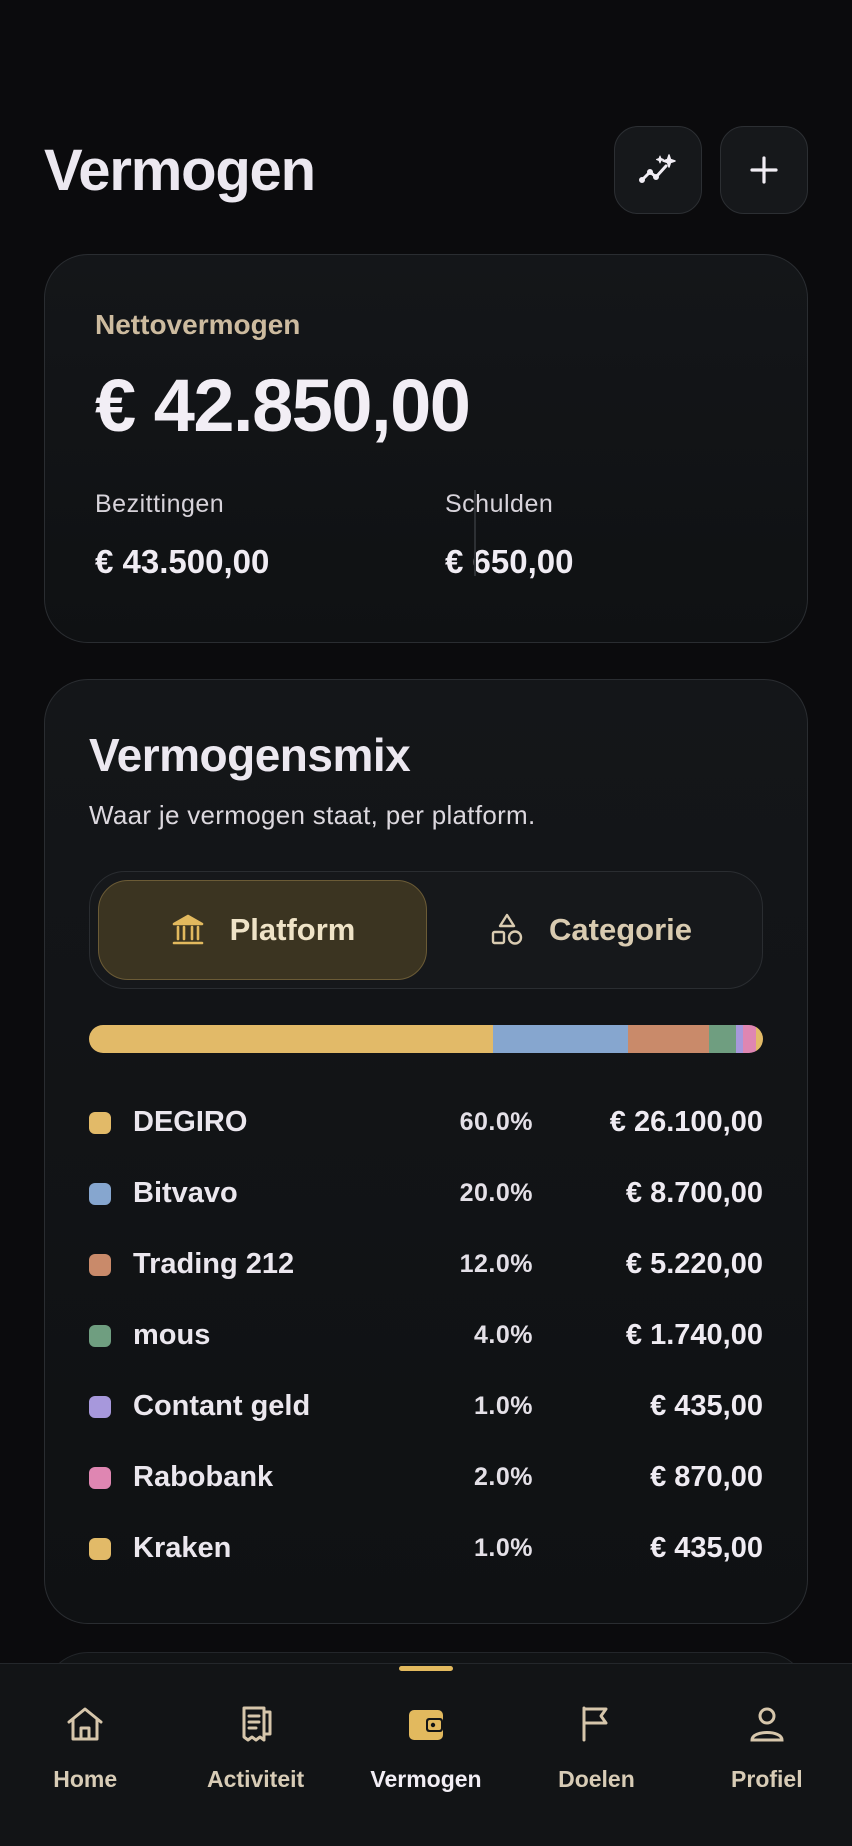  I want to click on nav-item-activity: Activiteit, so click(255, 1755).